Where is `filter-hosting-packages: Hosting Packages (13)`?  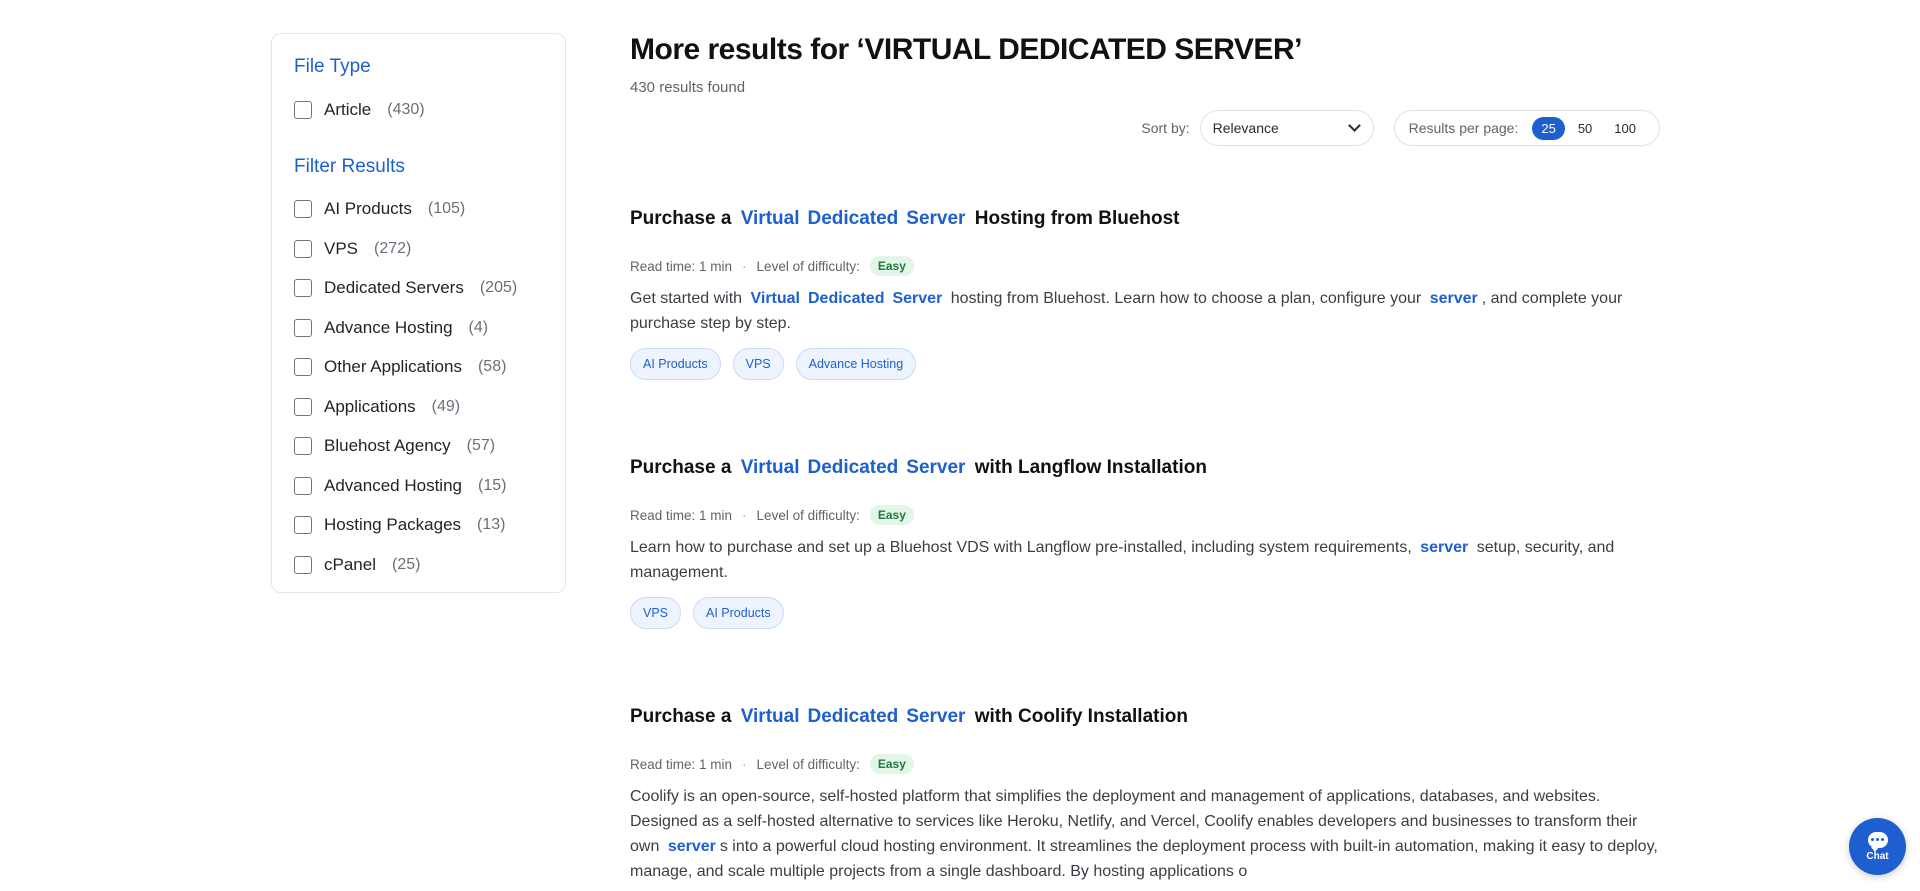
filter-hosting-packages: Hosting Packages (13) is located at coordinates (418, 526).